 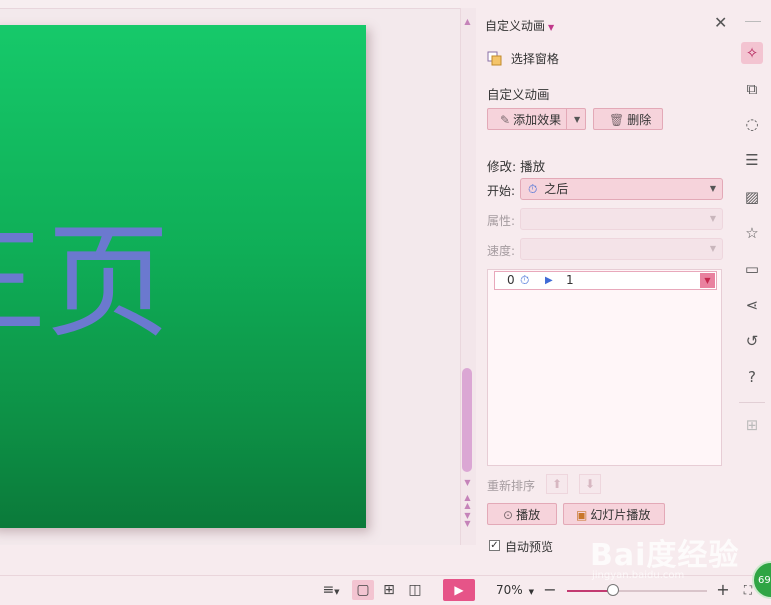 I want to click on ruler-strip, so click(x=230, y=4).